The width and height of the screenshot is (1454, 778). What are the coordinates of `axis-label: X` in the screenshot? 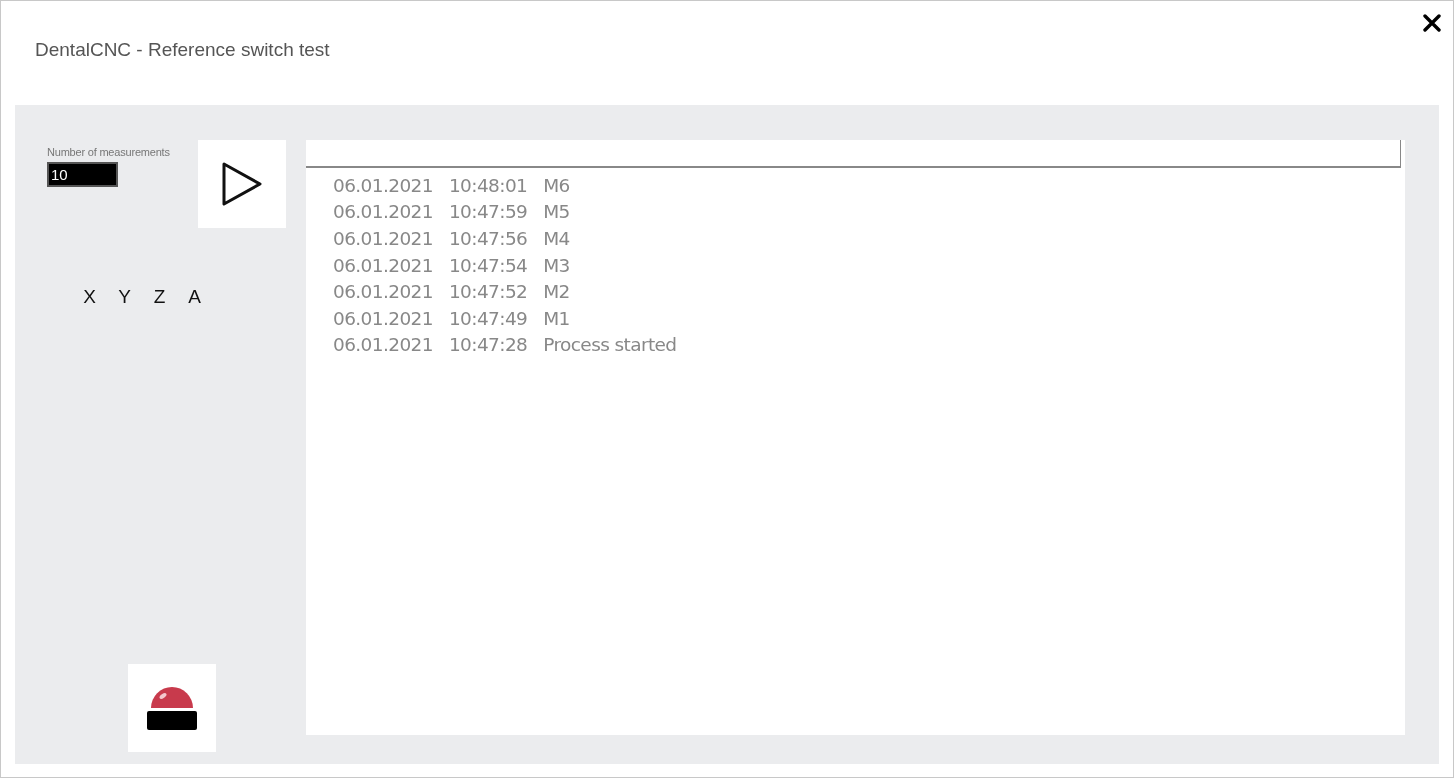 It's located at (89, 297).